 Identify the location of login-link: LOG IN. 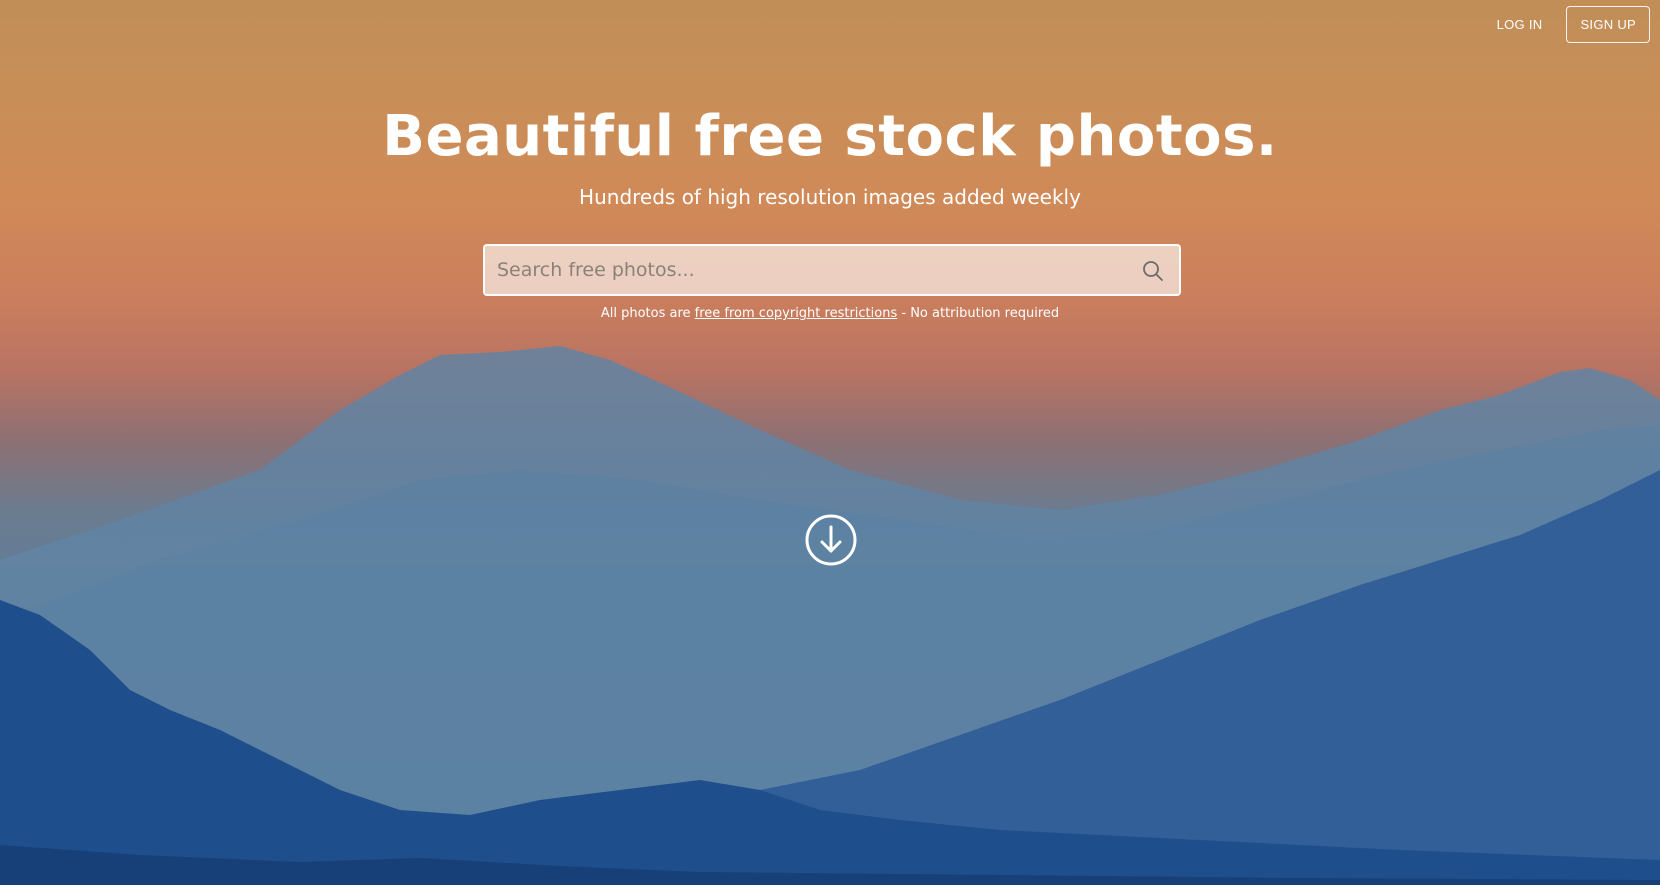
(1520, 24).